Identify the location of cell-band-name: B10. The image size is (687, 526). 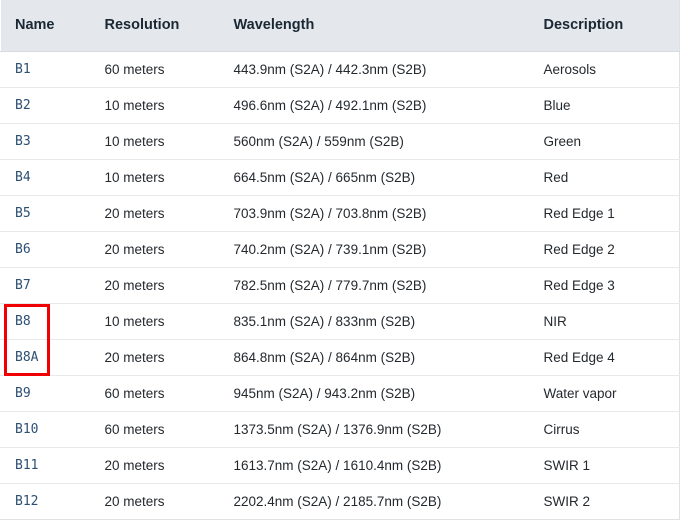
(45, 429).